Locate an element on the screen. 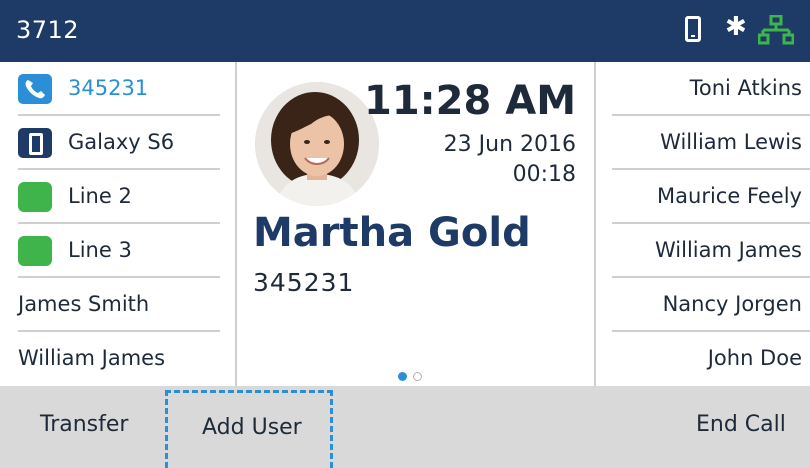 This screenshot has height=468, width=810. line-key-active-call: 345231 is located at coordinates (119, 89).